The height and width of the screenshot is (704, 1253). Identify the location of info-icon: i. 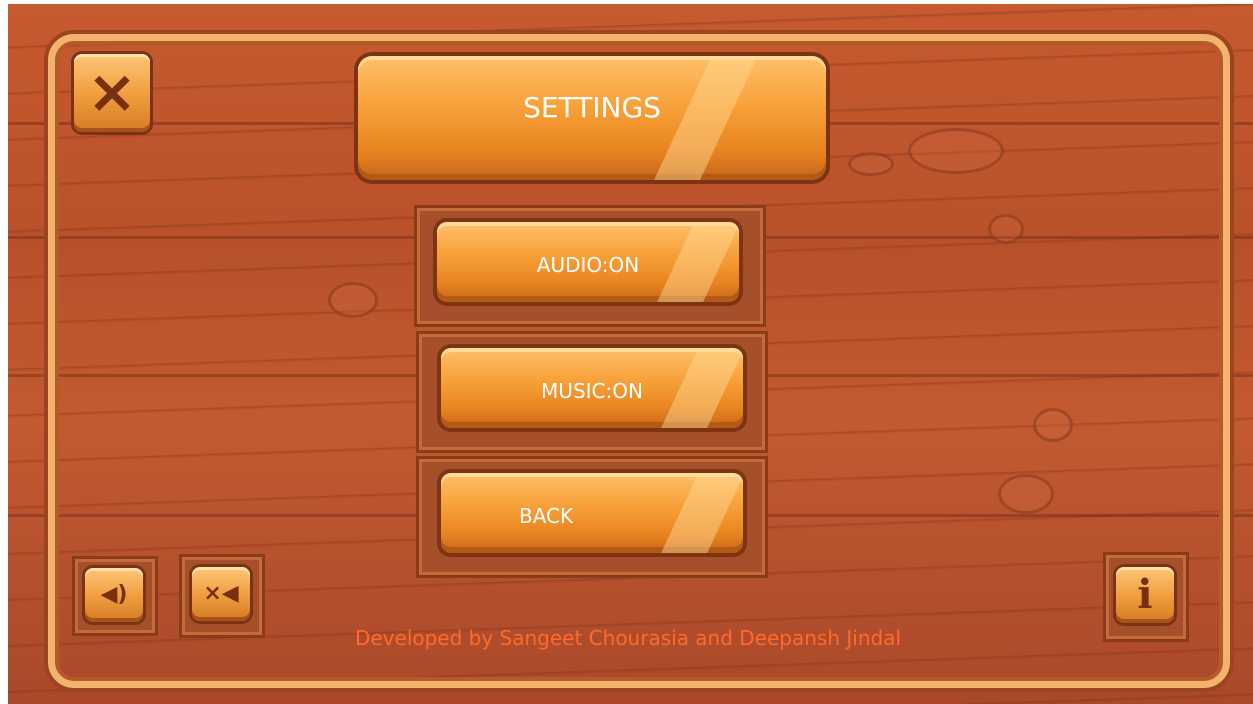
(1145, 594).